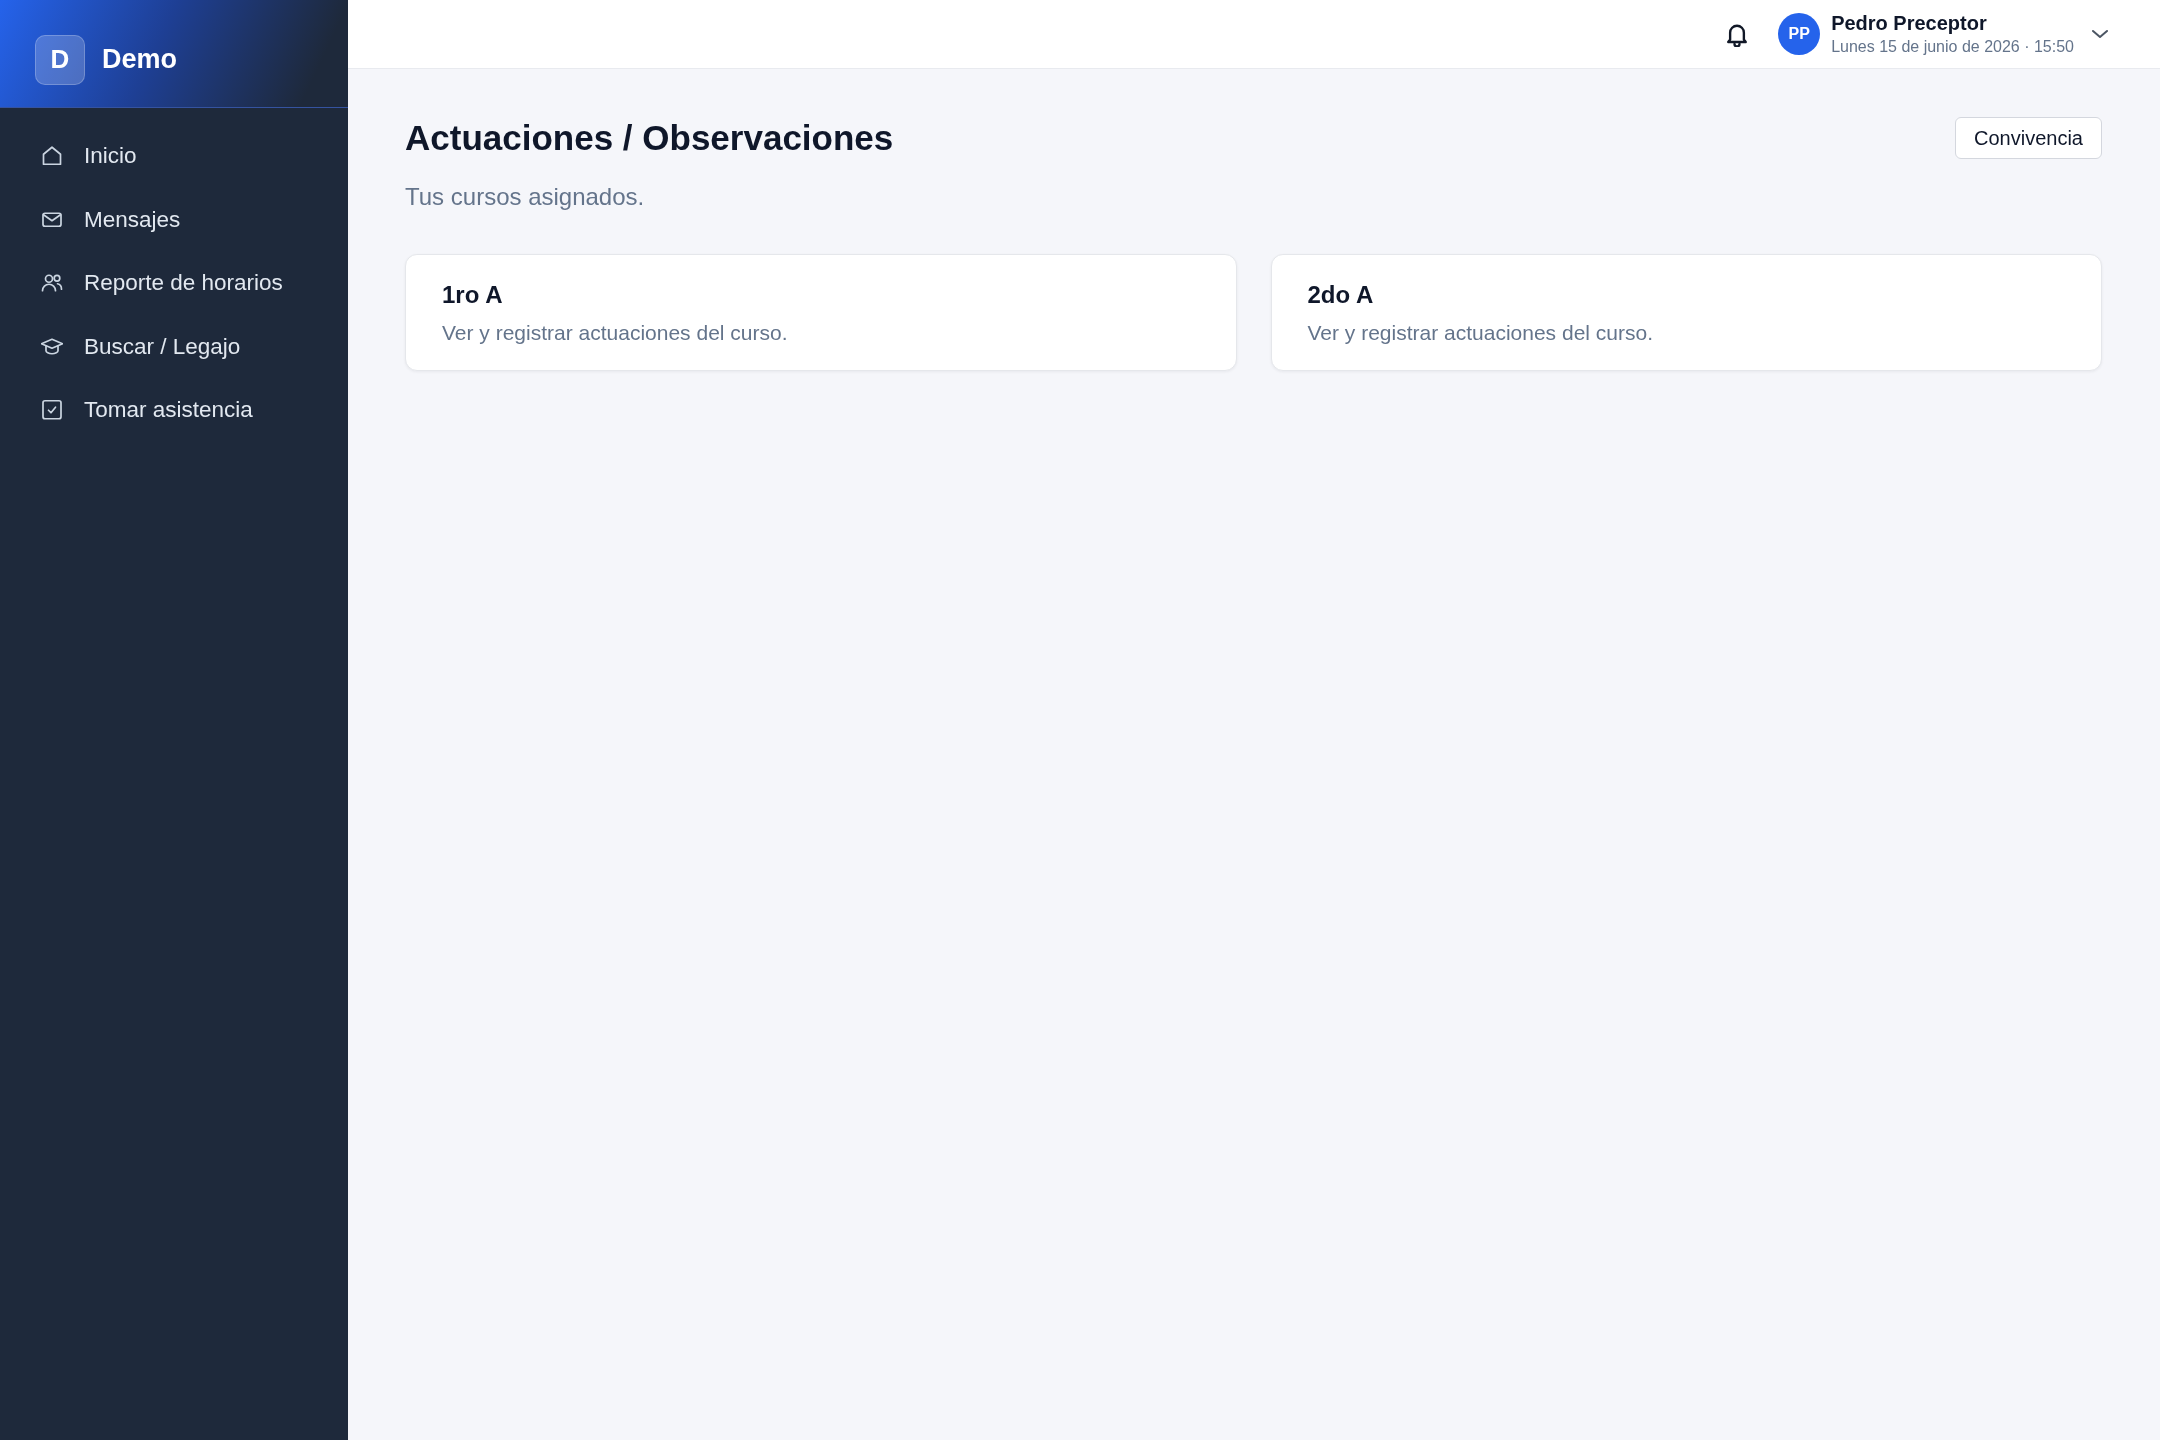  Describe the element at coordinates (1686, 312) in the screenshot. I see `course-card: 2do A Ver y registrar actuaciones del curso.` at that location.